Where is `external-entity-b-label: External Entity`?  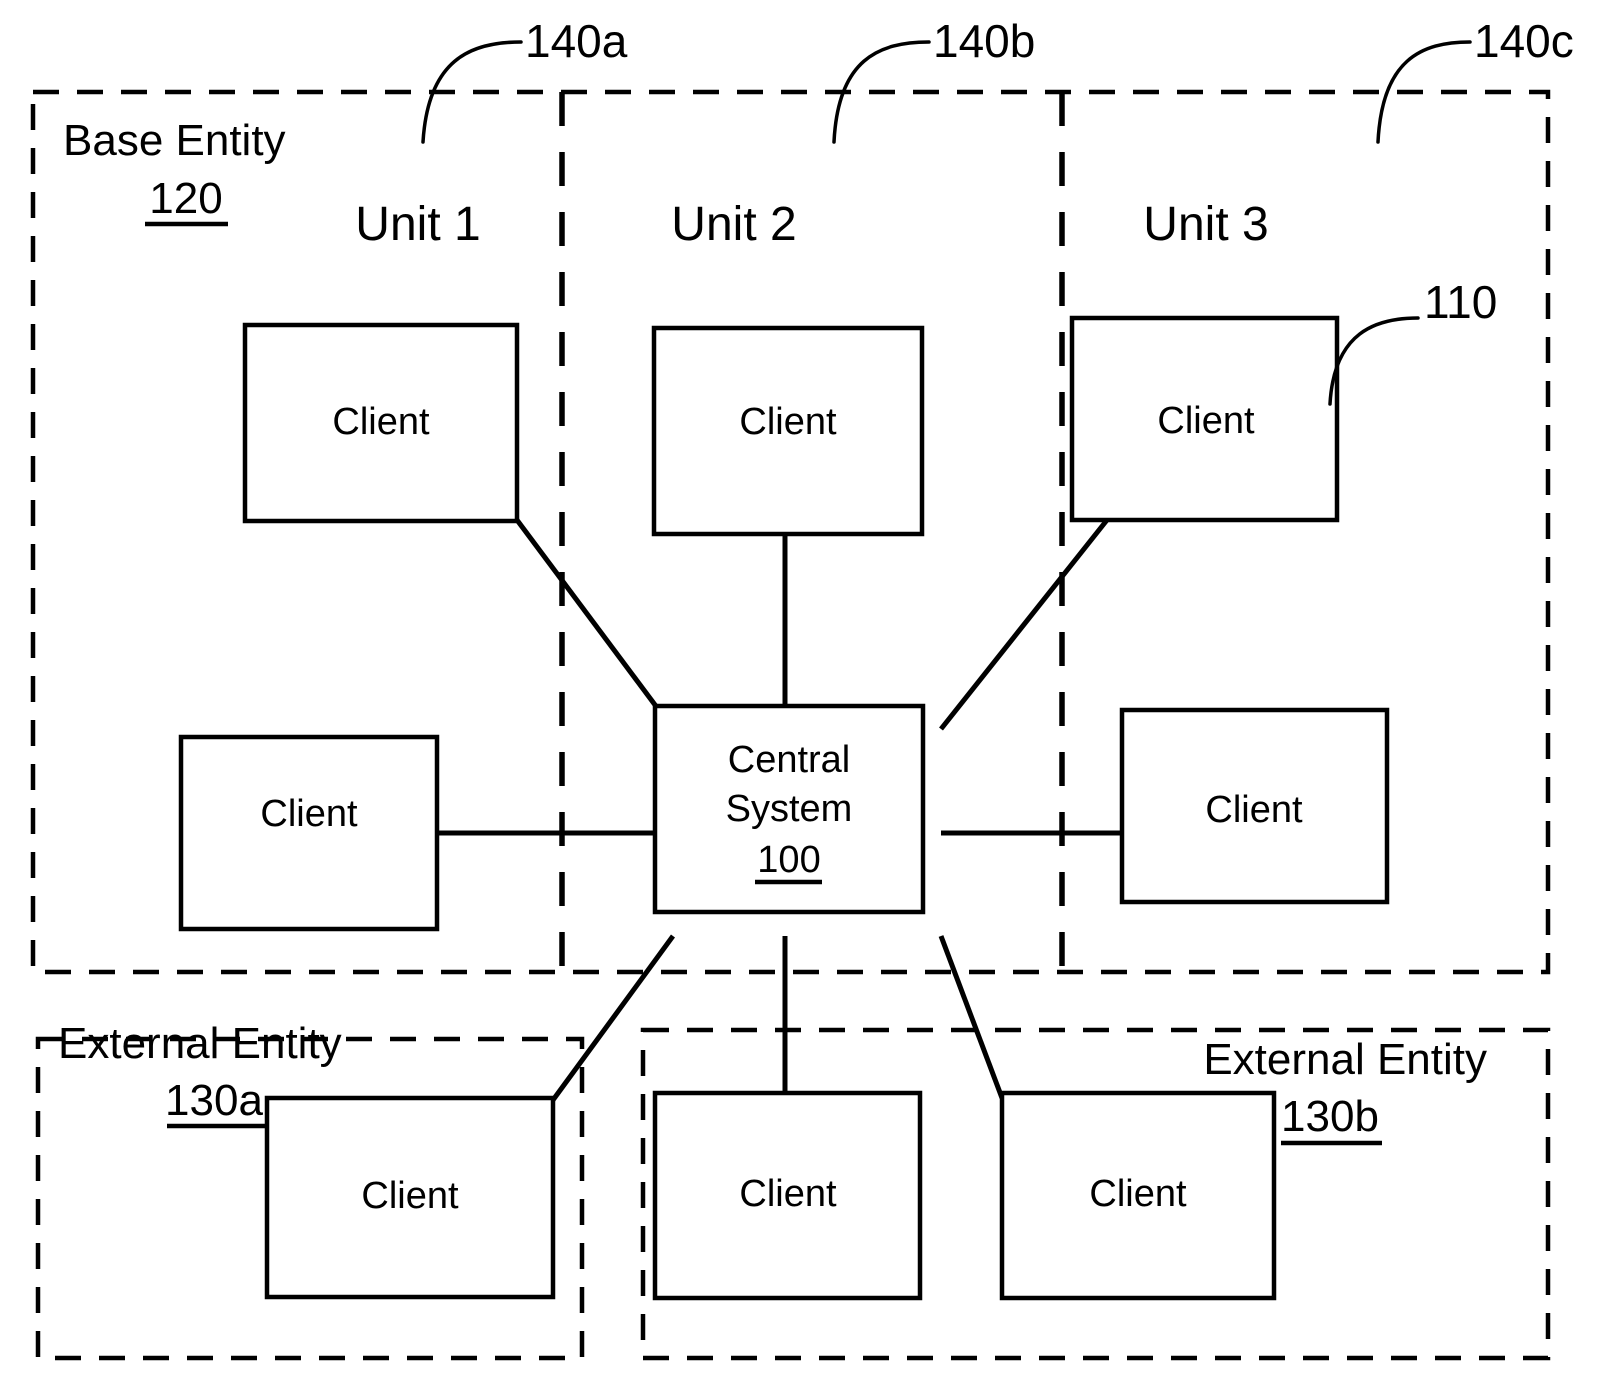
external-entity-b-label: External Entity is located at coordinates (1345, 1059).